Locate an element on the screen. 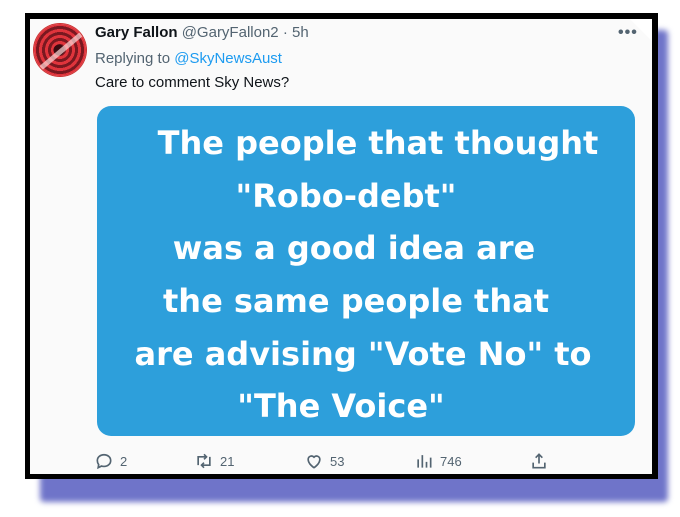  replying-to: Replying to @SkyNewsAust is located at coordinates (188, 58).